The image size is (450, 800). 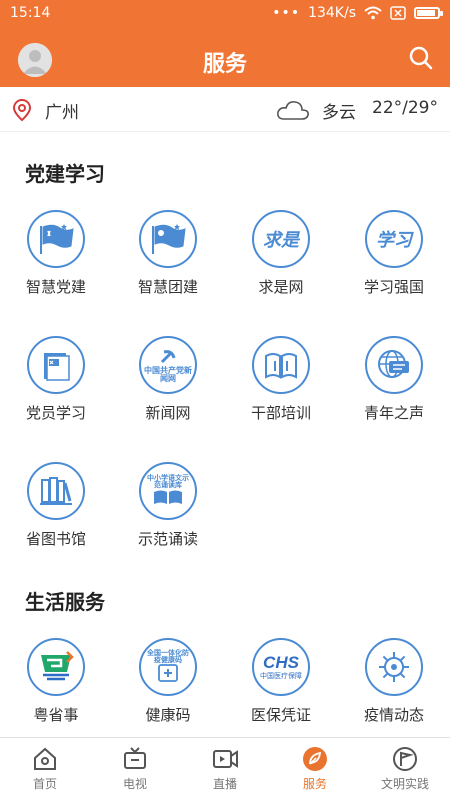 I want to click on battery-icon, so click(x=428, y=13).